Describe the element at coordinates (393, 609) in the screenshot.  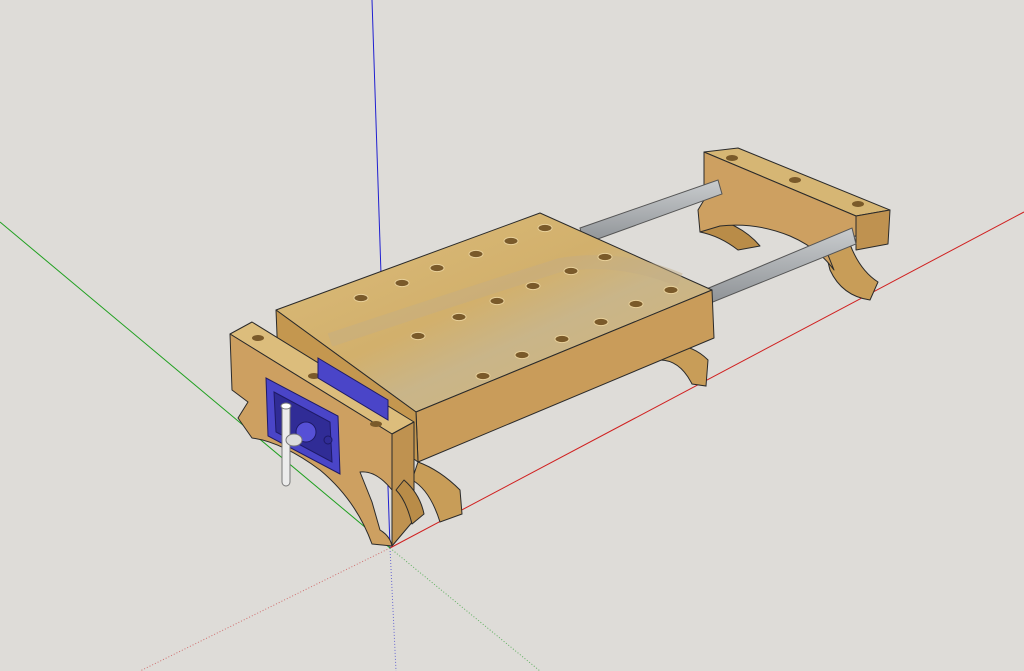
I see `z-axis-negative` at that location.